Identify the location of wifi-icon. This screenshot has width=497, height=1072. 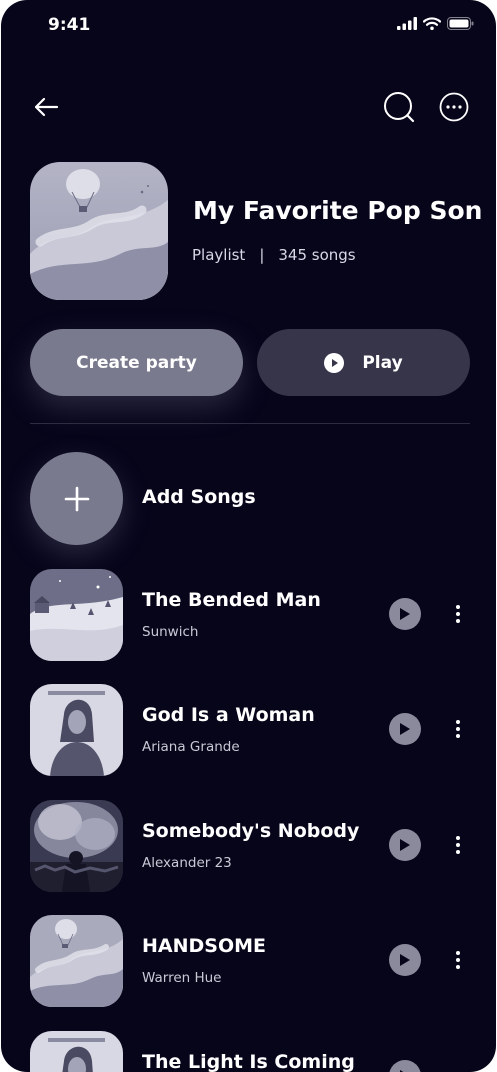
(432, 23).